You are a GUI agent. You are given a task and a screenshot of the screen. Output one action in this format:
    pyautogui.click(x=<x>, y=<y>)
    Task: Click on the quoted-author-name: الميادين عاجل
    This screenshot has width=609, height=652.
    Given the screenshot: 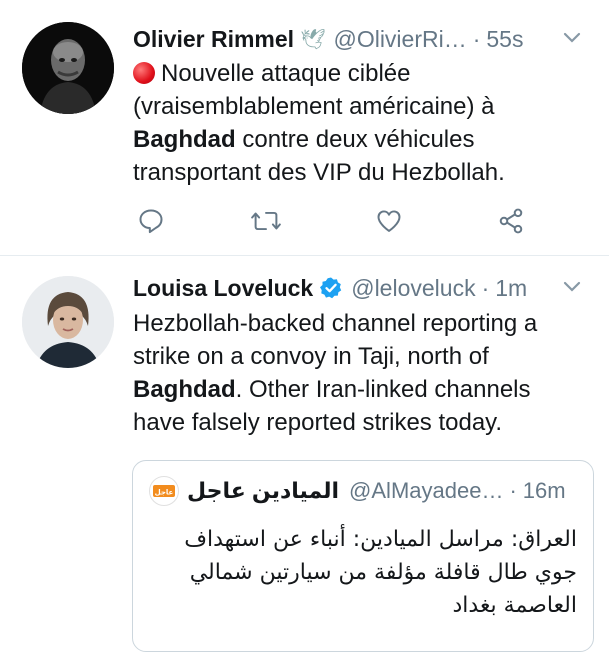 What is the action you would take?
    pyautogui.click(x=263, y=491)
    